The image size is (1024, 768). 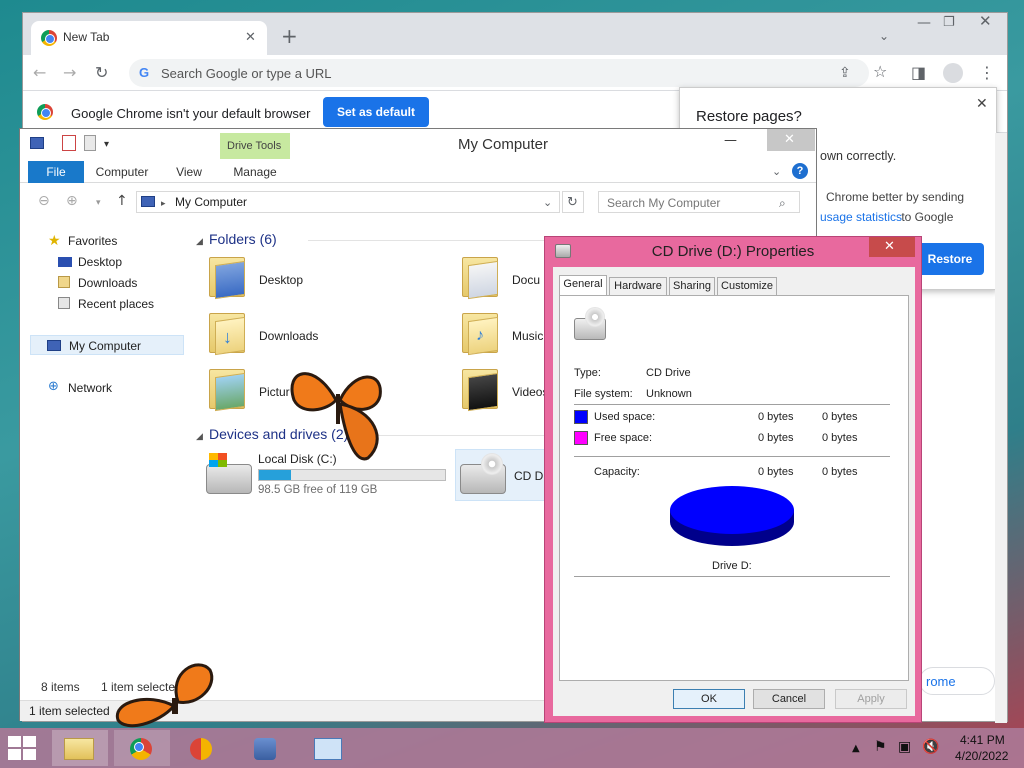 I want to click on ribbon-tab-file: File, so click(x=56, y=172).